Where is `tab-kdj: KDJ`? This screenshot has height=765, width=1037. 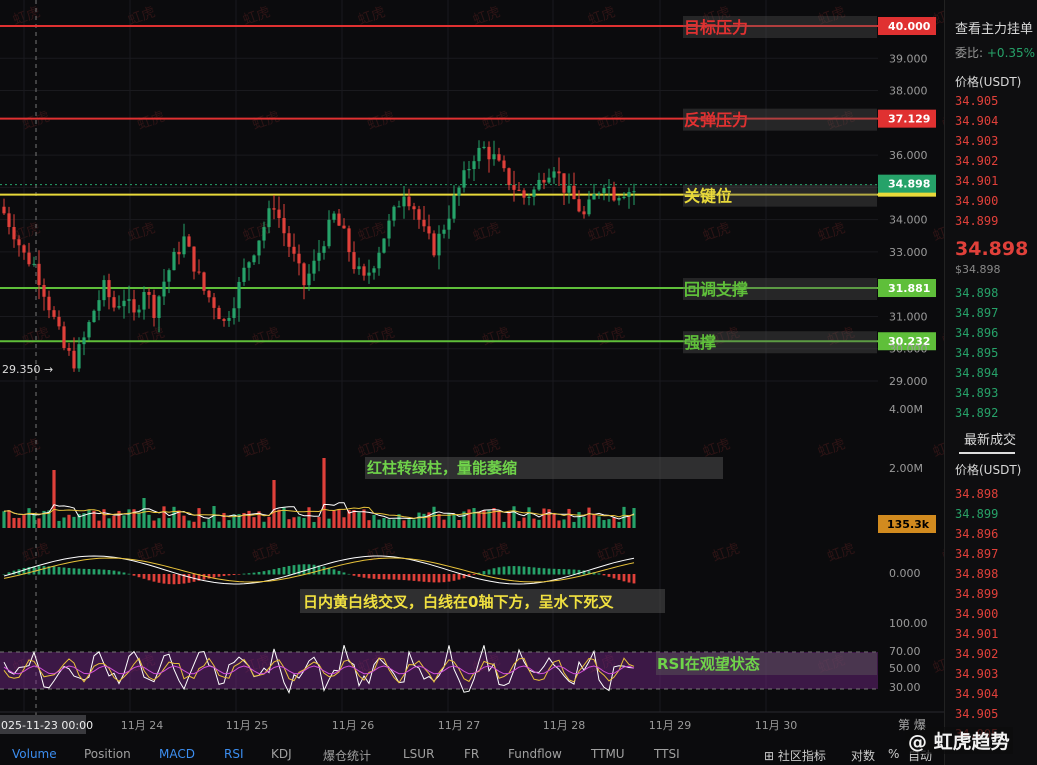
tab-kdj: KDJ is located at coordinates (281, 754).